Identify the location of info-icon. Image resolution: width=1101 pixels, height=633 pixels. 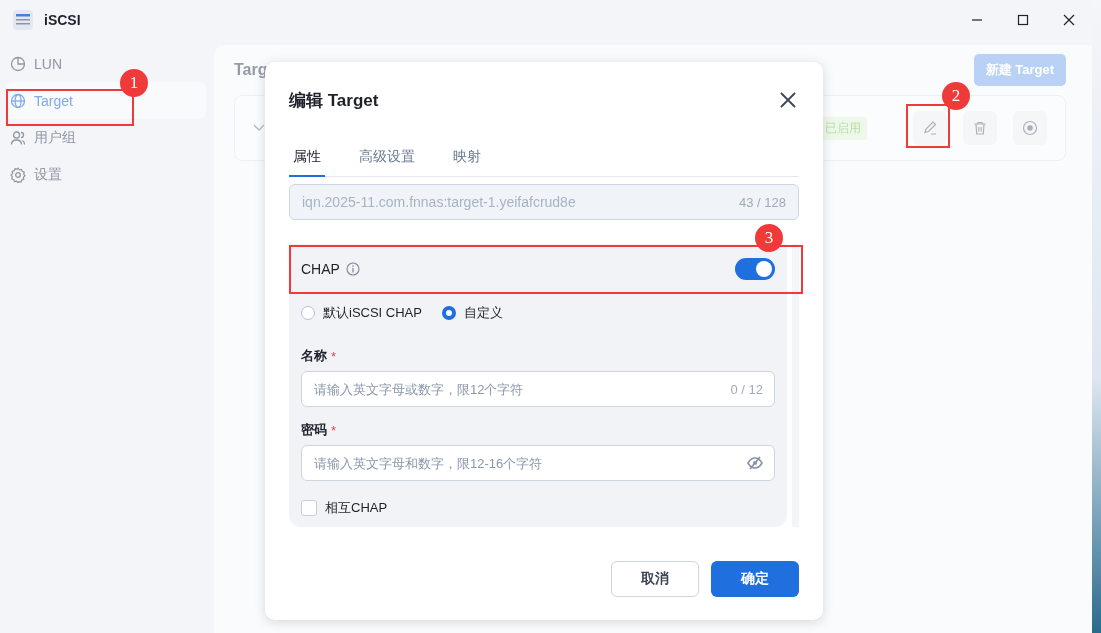
(352, 268).